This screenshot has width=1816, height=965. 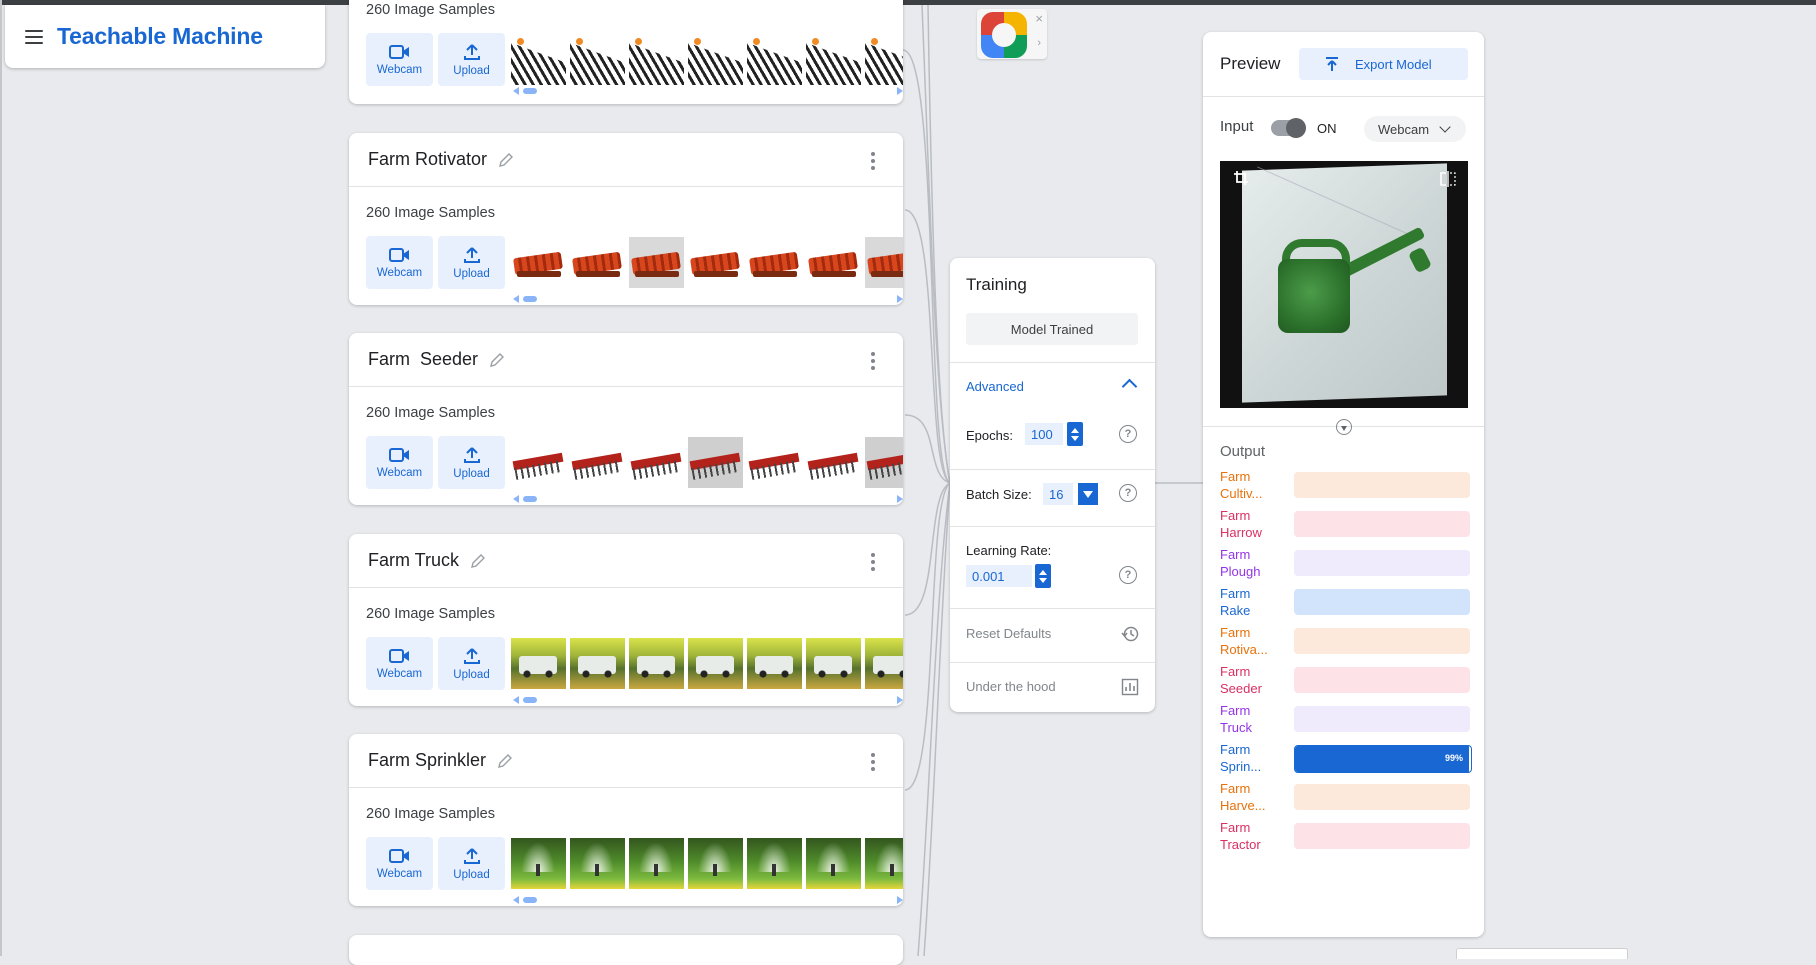 What do you see at coordinates (1130, 687) in the screenshot?
I see `bar-chart-icon` at bounding box center [1130, 687].